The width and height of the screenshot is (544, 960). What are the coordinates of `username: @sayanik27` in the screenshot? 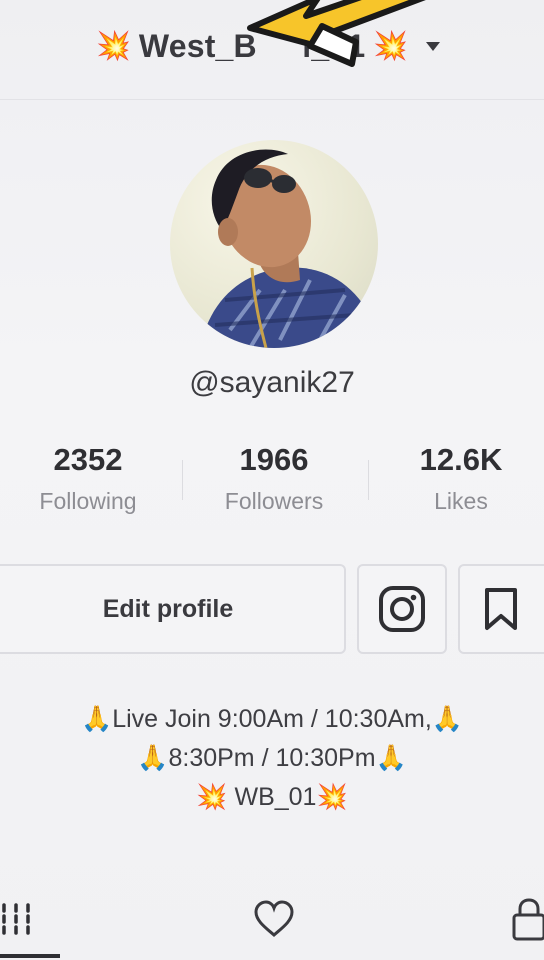 It's located at (272, 382).